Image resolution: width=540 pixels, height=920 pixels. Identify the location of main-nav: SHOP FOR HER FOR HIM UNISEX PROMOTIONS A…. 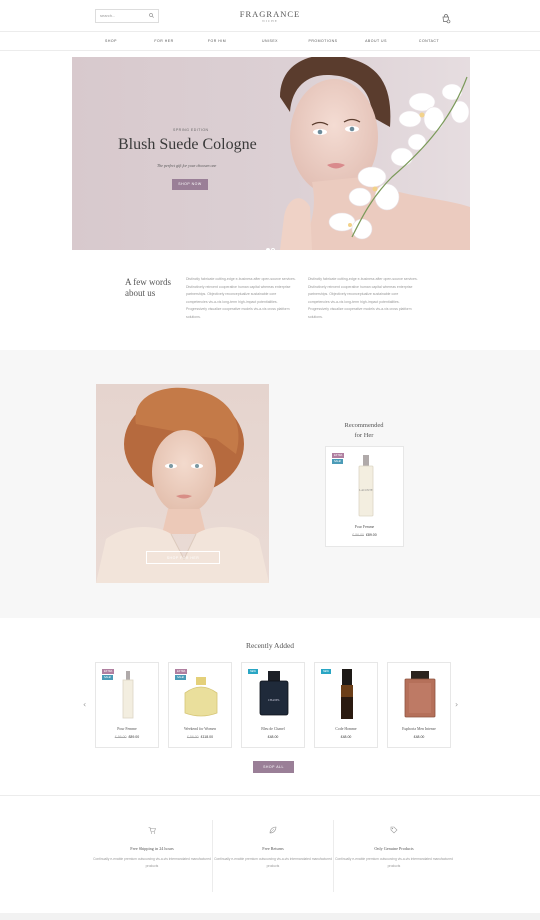
(270, 41).